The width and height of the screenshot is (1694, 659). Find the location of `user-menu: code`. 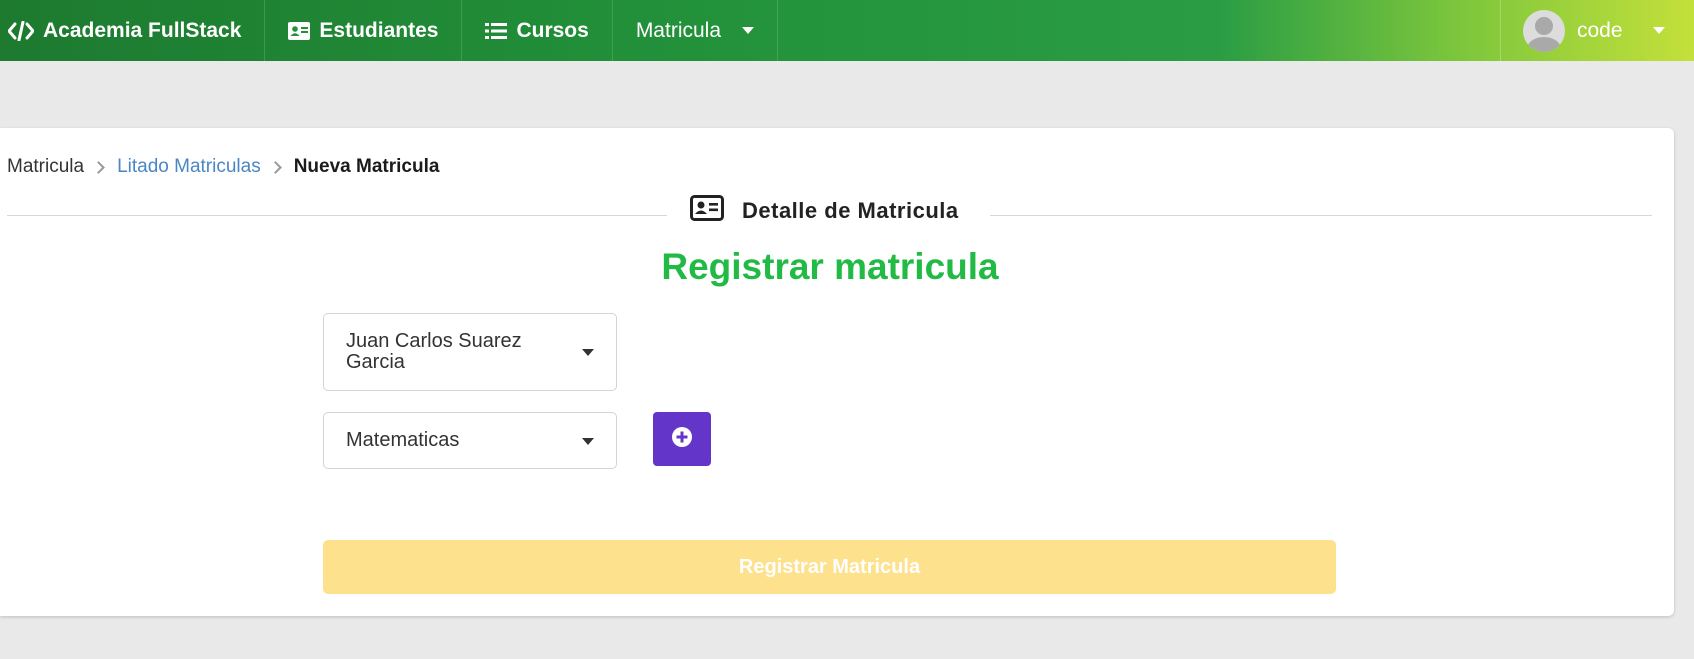

user-menu: code is located at coordinates (1597, 30).